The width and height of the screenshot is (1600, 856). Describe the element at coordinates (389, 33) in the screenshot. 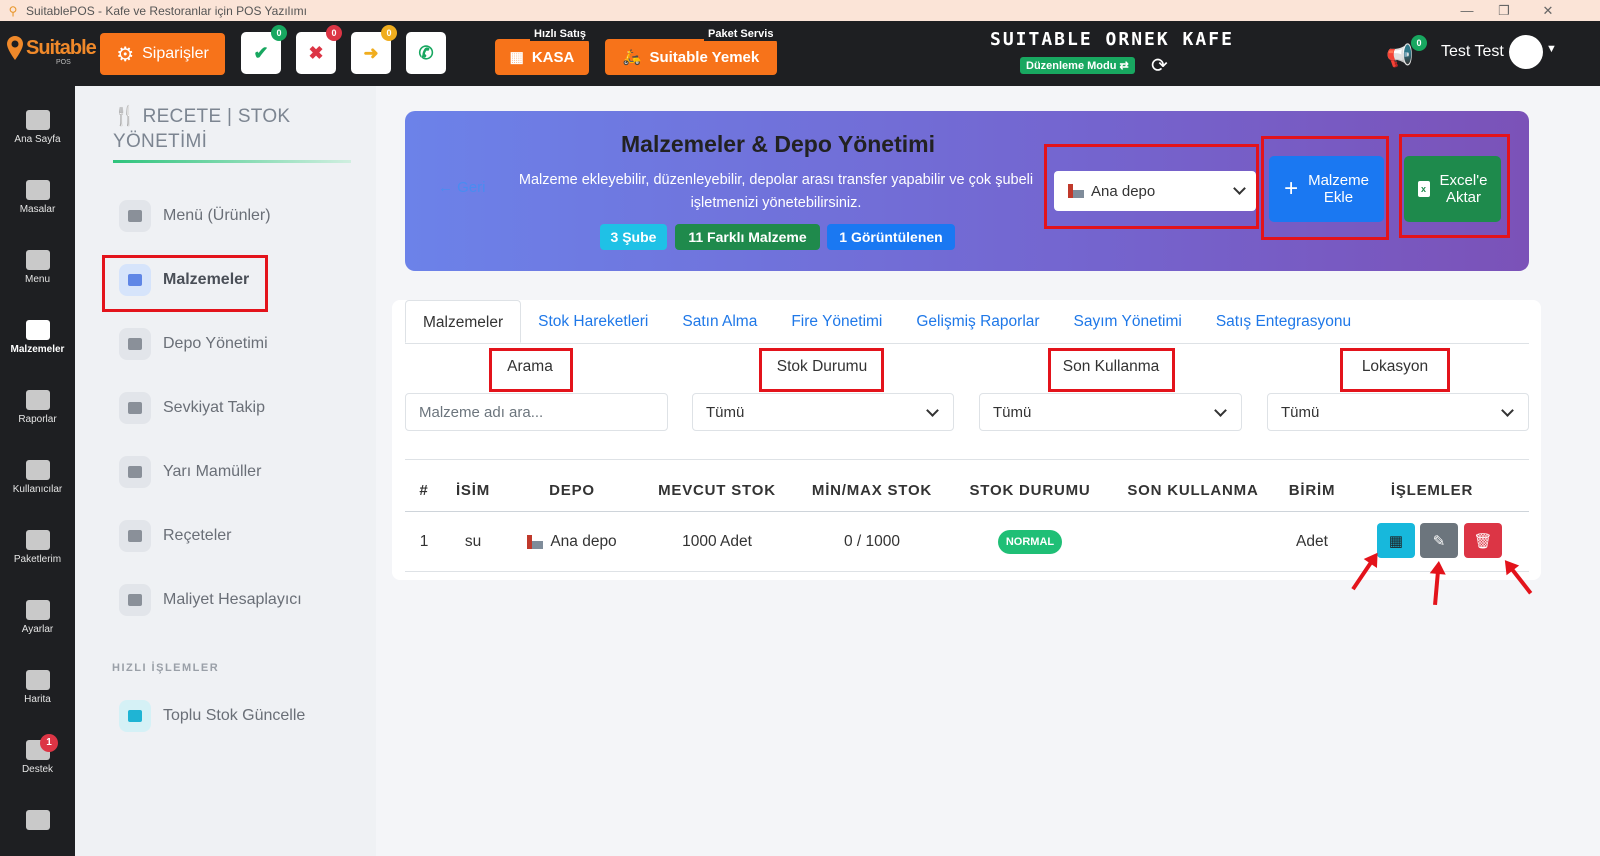

I see `count-badge: 0` at that location.